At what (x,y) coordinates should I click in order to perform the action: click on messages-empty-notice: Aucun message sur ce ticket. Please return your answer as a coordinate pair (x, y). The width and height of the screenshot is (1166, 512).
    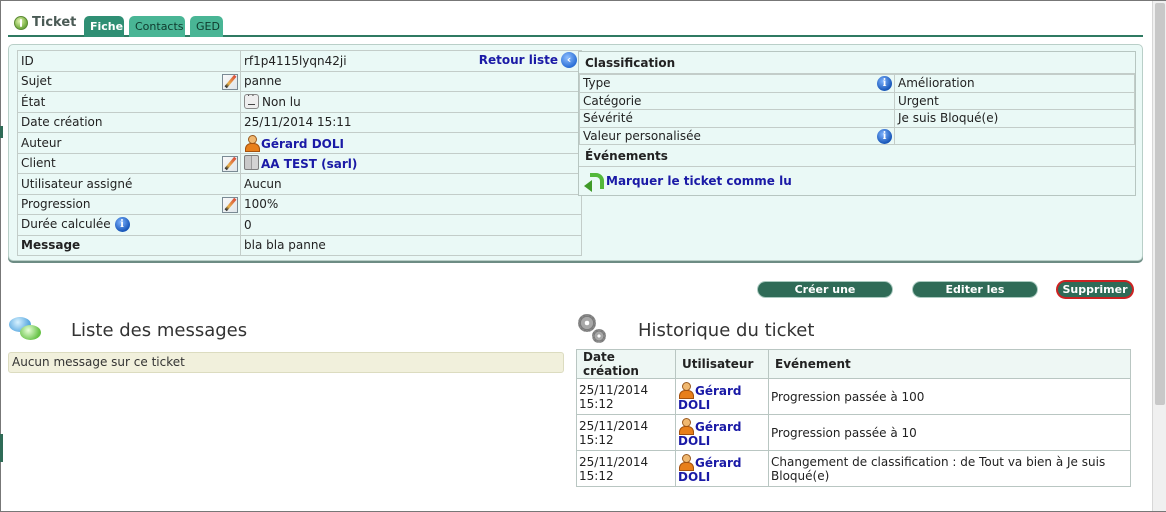
    Looking at the image, I should click on (286, 362).